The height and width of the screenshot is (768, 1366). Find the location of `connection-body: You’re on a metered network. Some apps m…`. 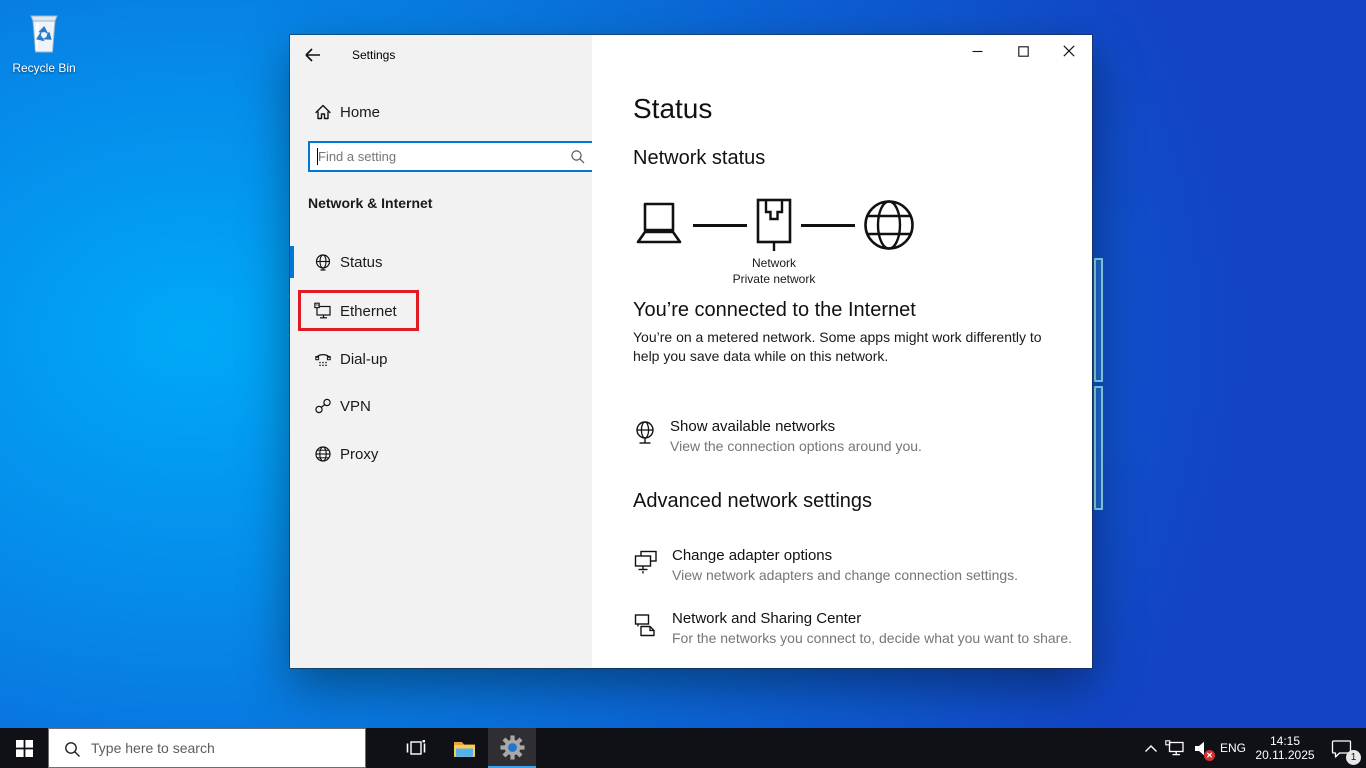

connection-body: You’re on a metered network. Some apps m… is located at coordinates (837, 346).